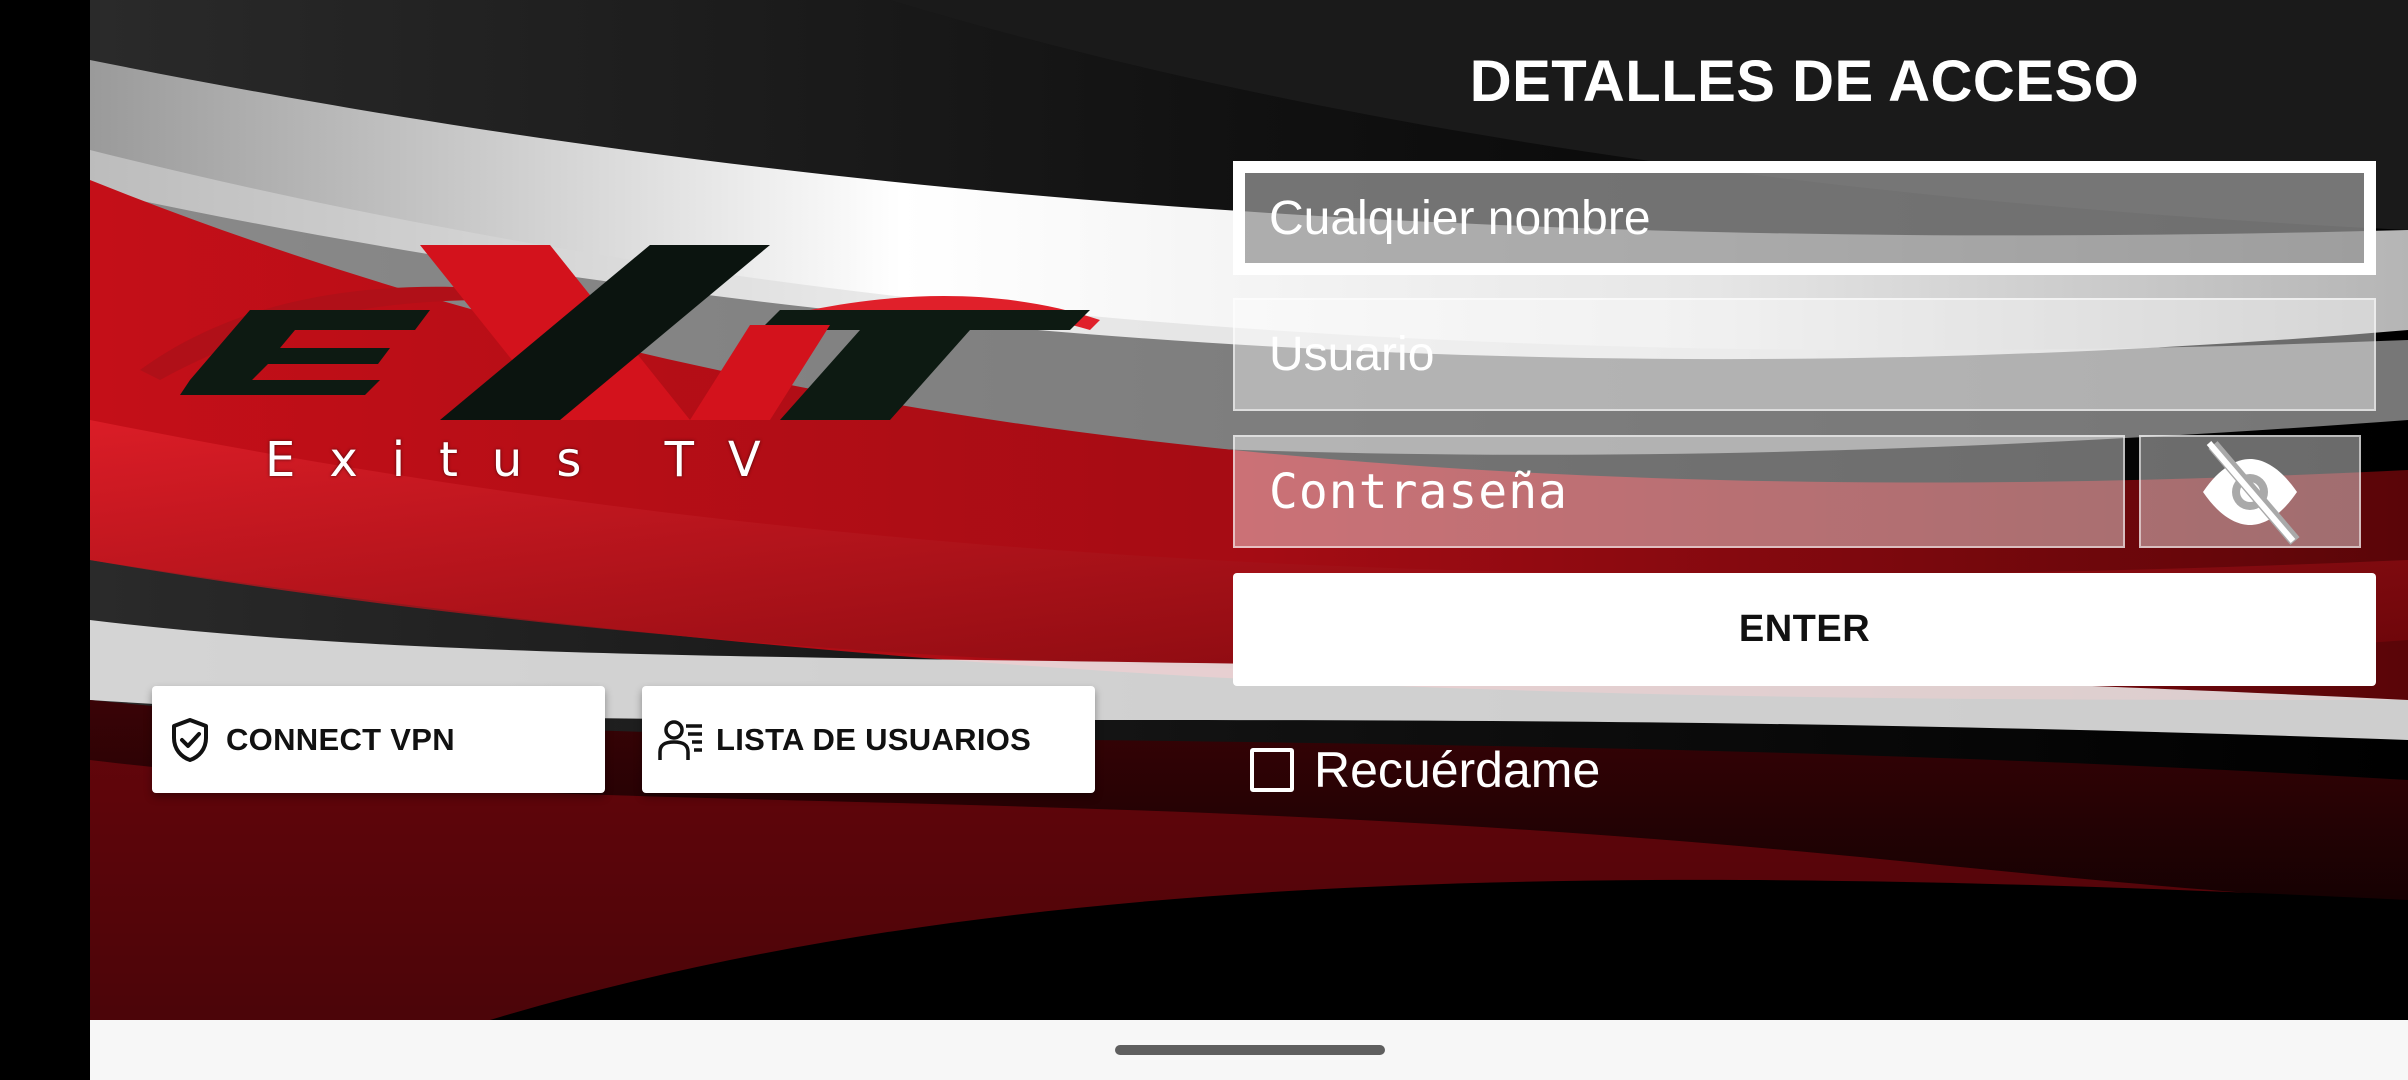  I want to click on any-name-field, so click(1804, 218).